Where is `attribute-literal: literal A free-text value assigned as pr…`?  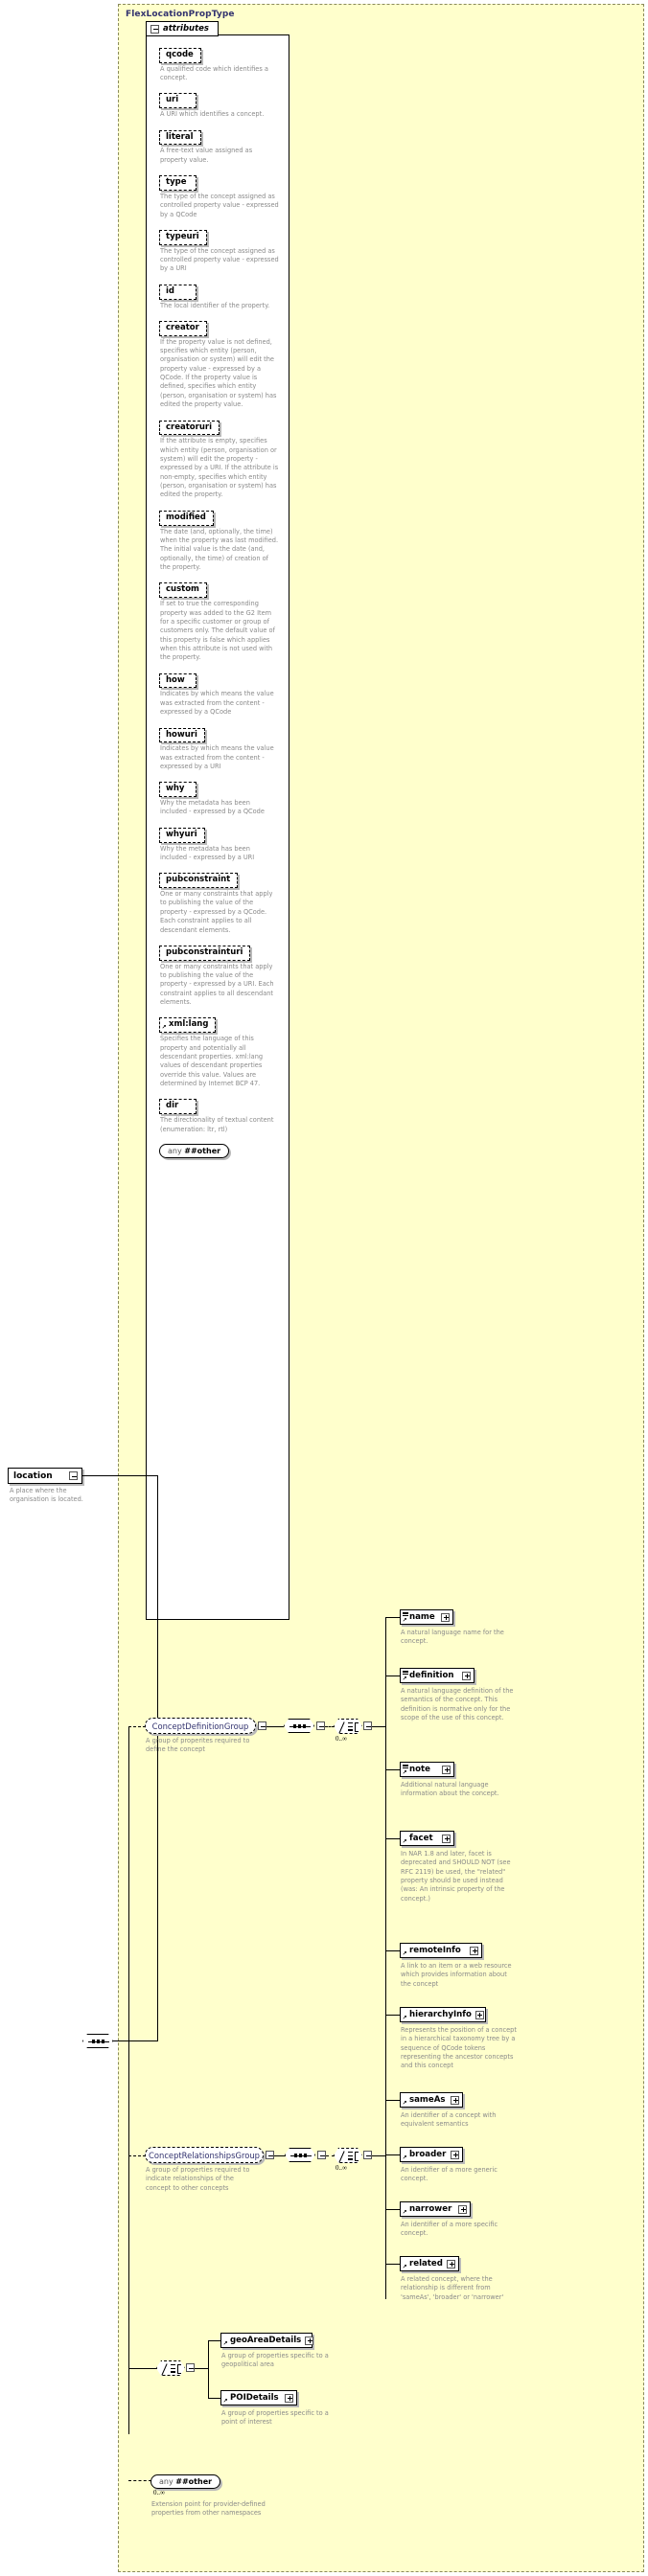
attribute-literal: literal A free-text value assigned as pr… is located at coordinates (221, 145).